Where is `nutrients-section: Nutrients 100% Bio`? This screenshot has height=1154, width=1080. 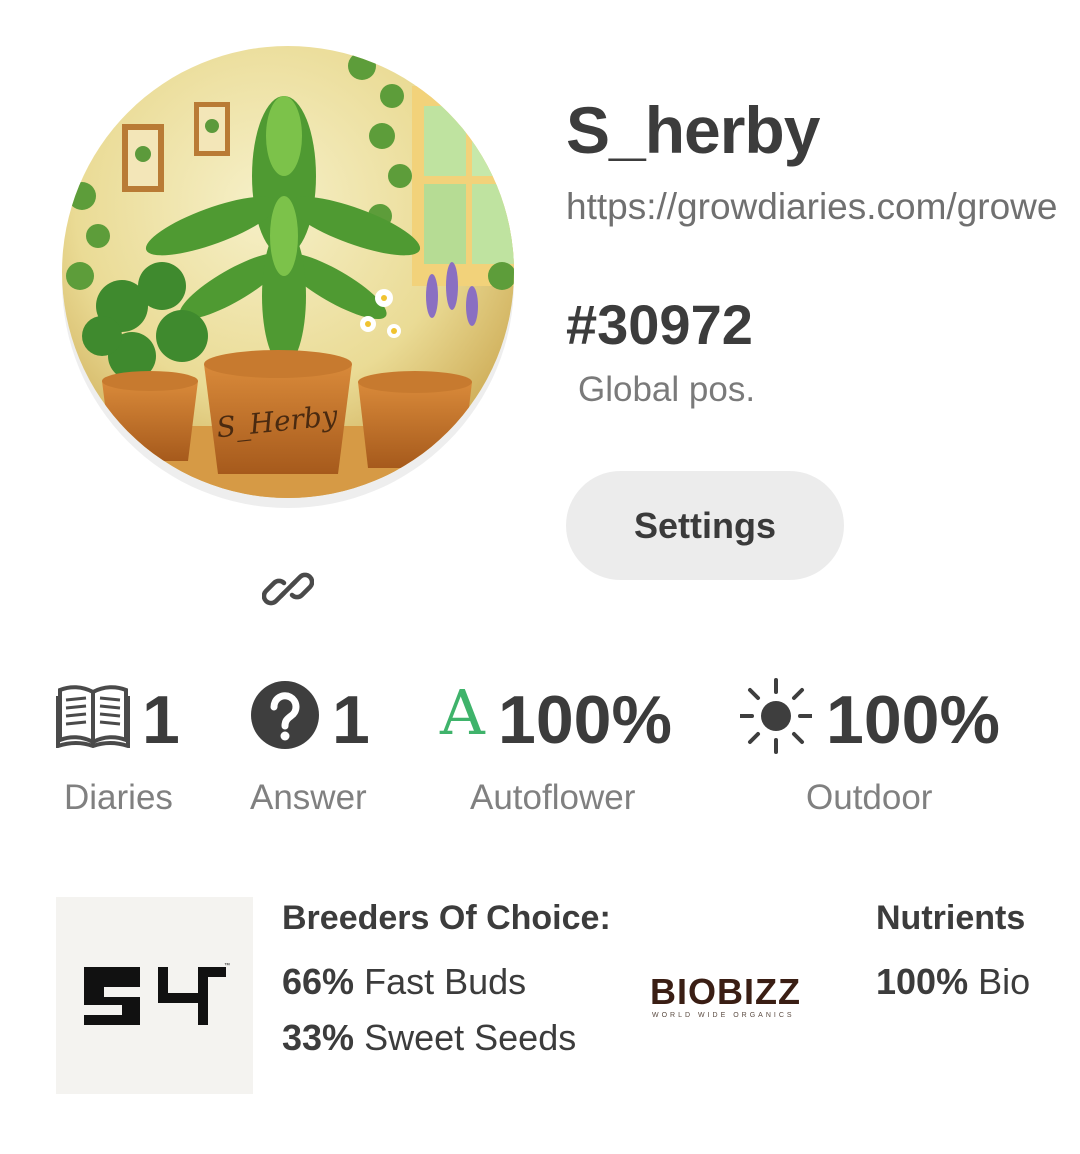 nutrients-section: Nutrients 100% Bio is located at coordinates (954, 954).